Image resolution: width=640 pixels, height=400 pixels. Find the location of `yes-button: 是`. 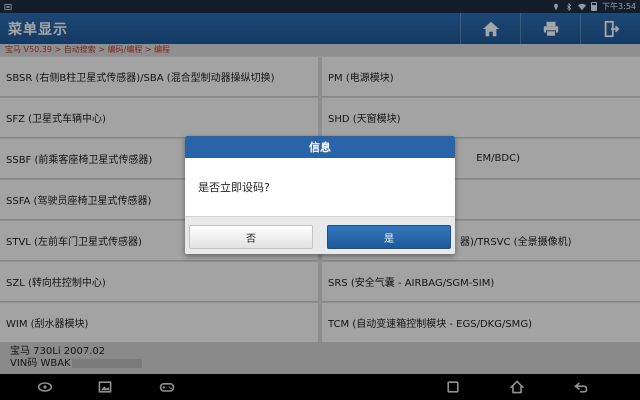

yes-button: 是 is located at coordinates (389, 237).